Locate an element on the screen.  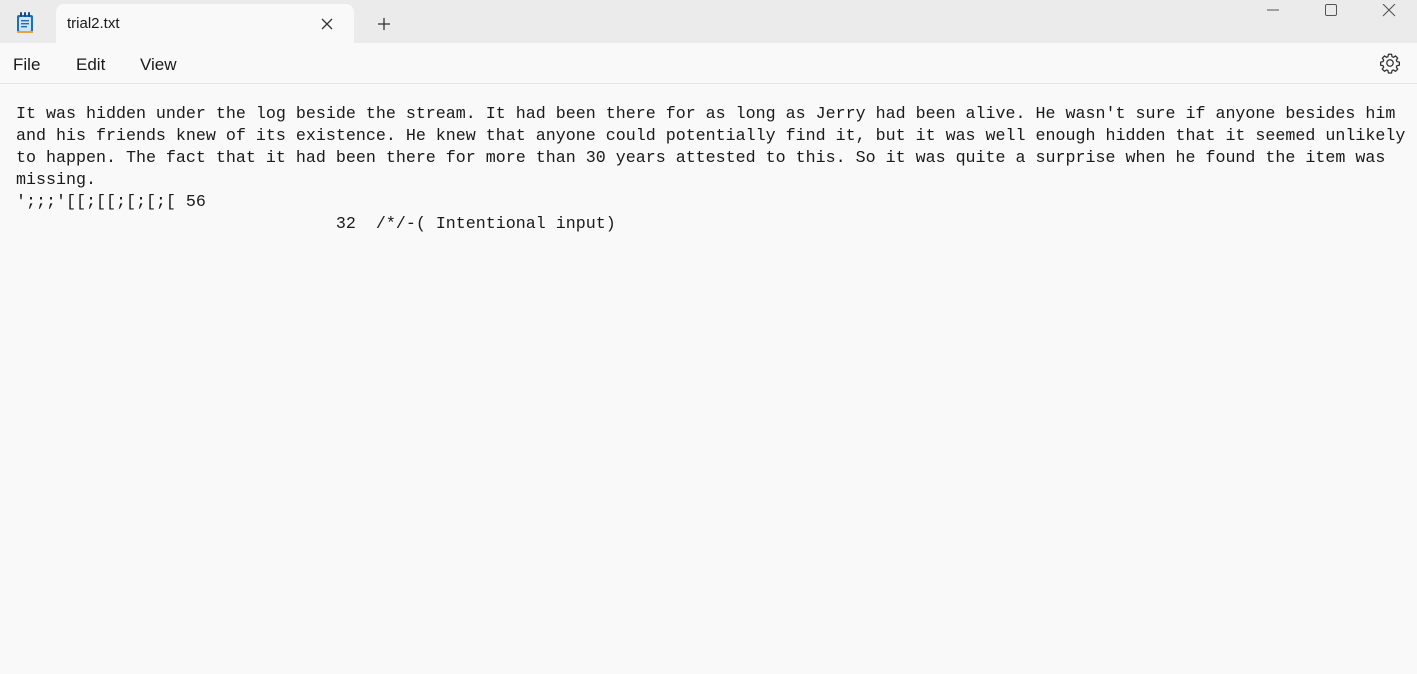
minimize-icon is located at coordinates (1273, 10).